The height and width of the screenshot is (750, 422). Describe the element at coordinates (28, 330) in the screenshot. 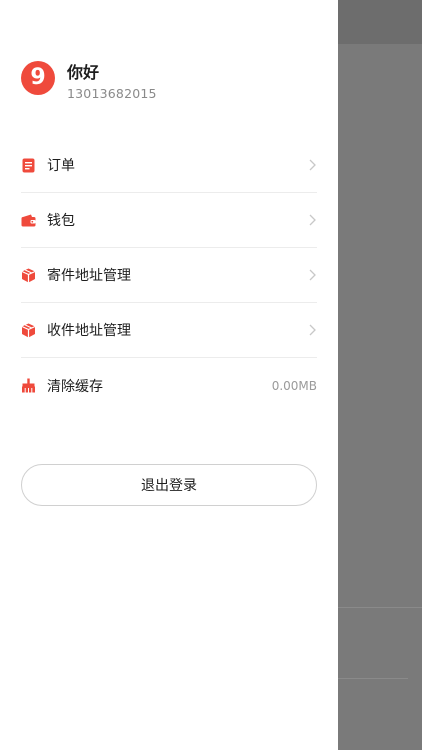

I see `receive-package-icon` at that location.